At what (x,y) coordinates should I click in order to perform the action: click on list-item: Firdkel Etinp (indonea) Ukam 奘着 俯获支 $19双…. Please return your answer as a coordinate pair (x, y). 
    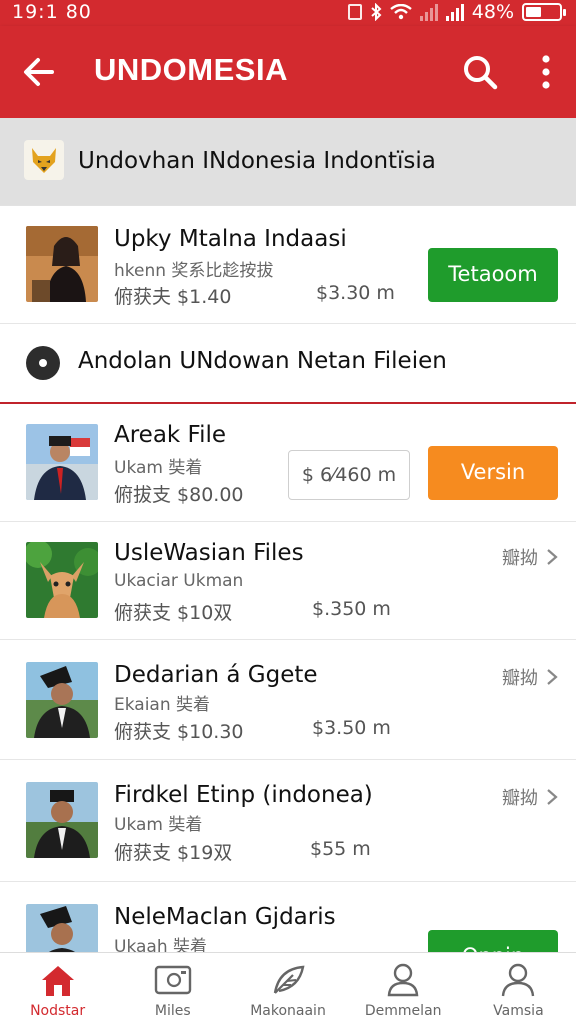
    Looking at the image, I should click on (288, 821).